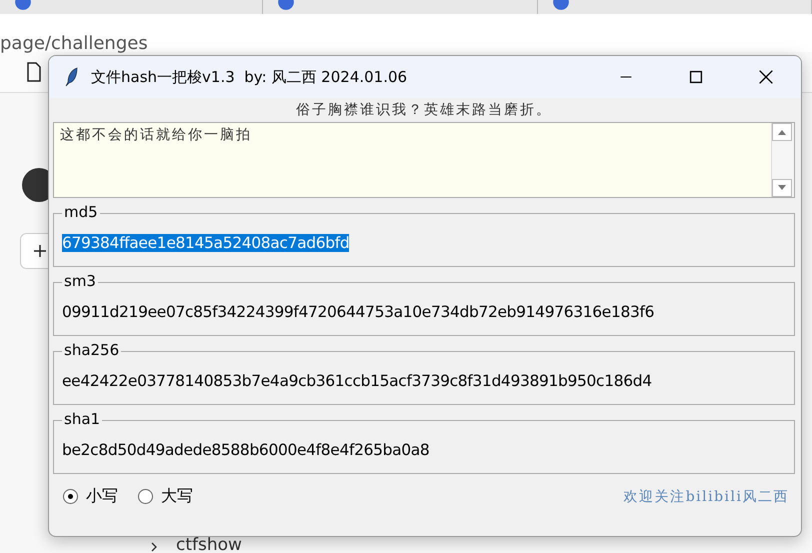  Describe the element at coordinates (209, 544) in the screenshot. I see `tree-item: ctfshow` at that location.